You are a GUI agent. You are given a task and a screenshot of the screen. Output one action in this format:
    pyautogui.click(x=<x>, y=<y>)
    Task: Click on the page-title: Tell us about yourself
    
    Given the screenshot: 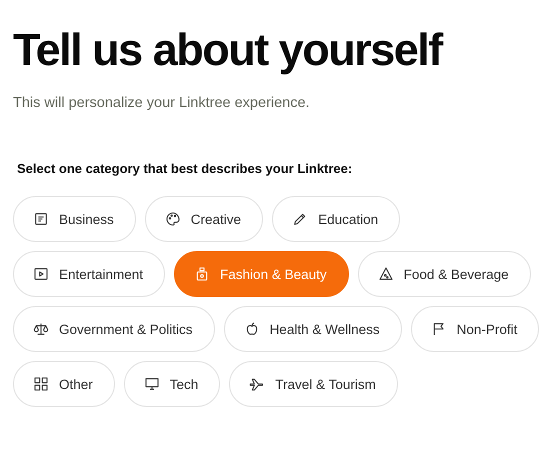 What is the action you would take?
    pyautogui.click(x=228, y=50)
    